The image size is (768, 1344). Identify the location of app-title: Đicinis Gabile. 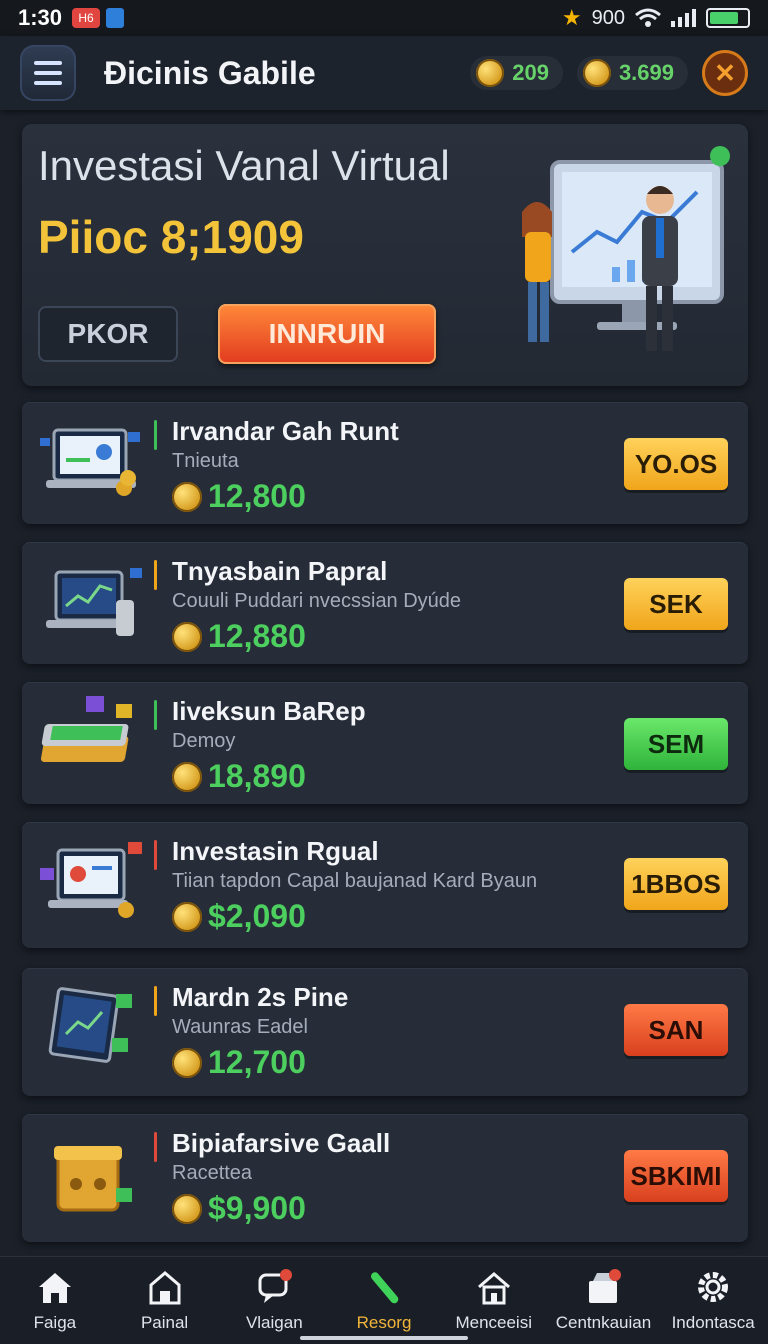
(210, 72).